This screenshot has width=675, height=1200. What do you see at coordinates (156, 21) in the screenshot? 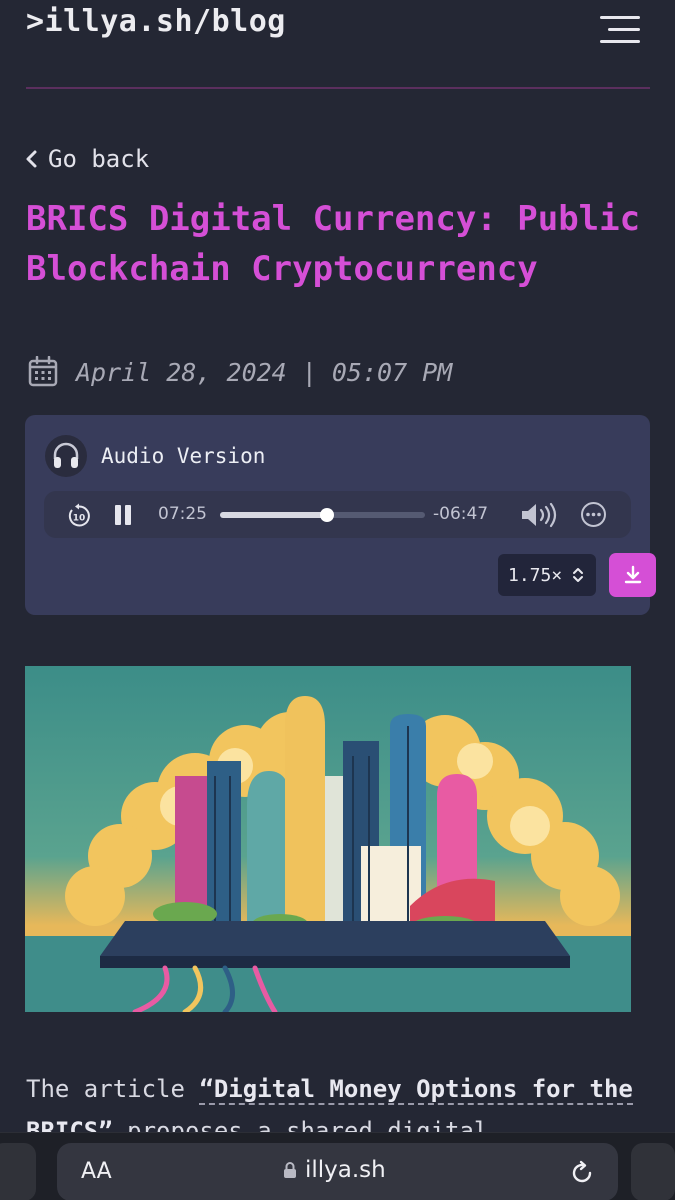
I see `site-title: >illya.sh/blog` at bounding box center [156, 21].